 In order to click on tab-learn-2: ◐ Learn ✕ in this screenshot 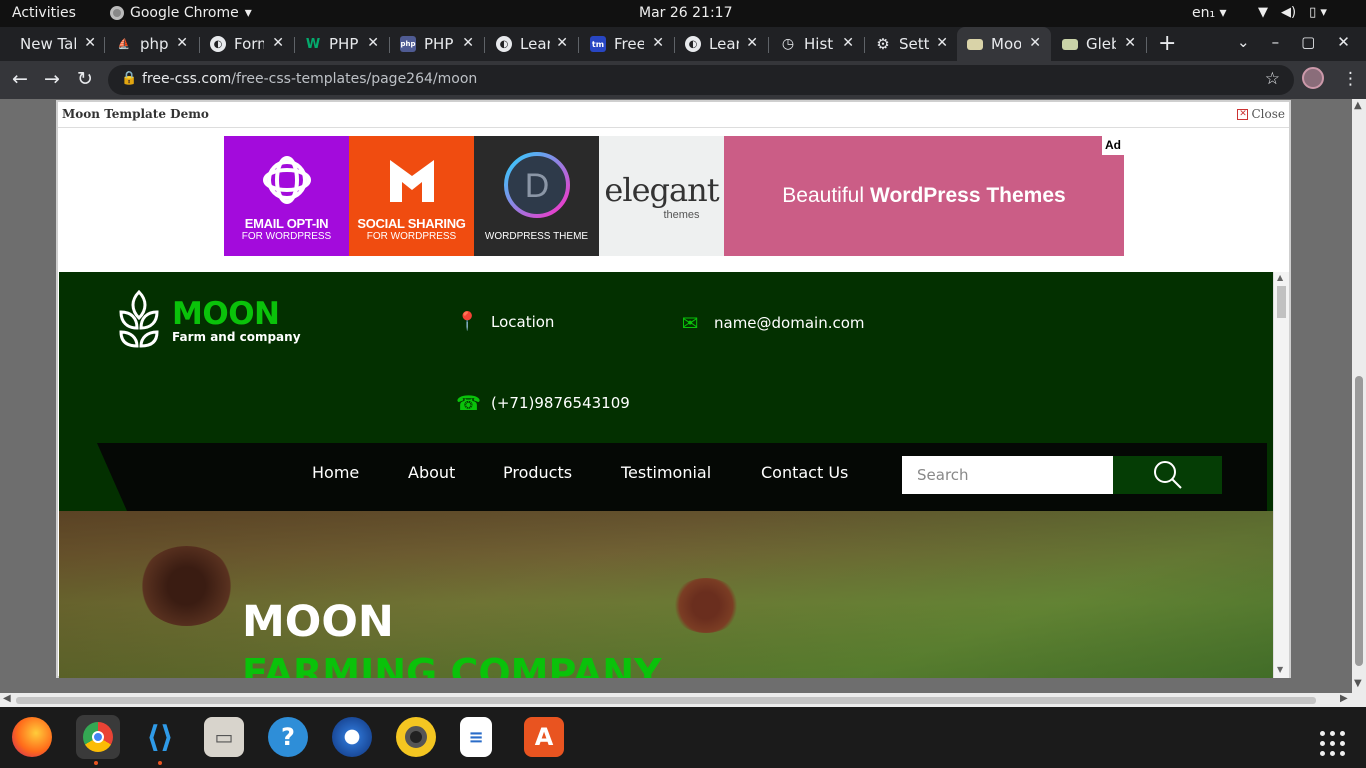, I will do `click(721, 44)`.